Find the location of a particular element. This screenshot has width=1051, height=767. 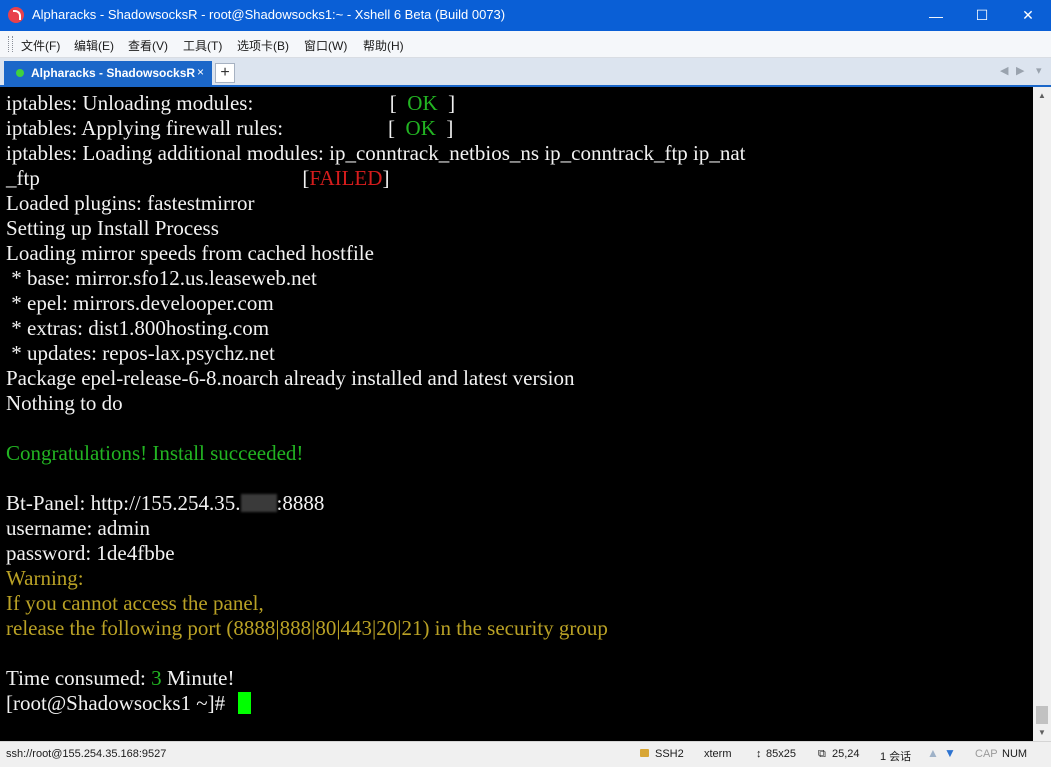

menu-edit: 编辑(E) is located at coordinates (94, 45).